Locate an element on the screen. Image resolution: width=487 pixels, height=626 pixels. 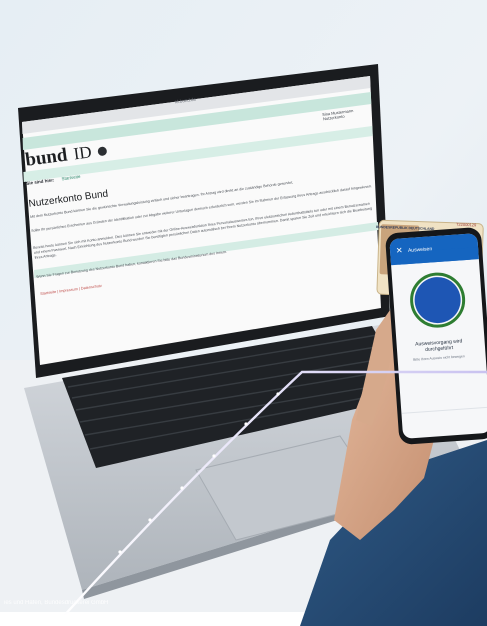
logo-suffix: ID is located at coordinates (82, 153).